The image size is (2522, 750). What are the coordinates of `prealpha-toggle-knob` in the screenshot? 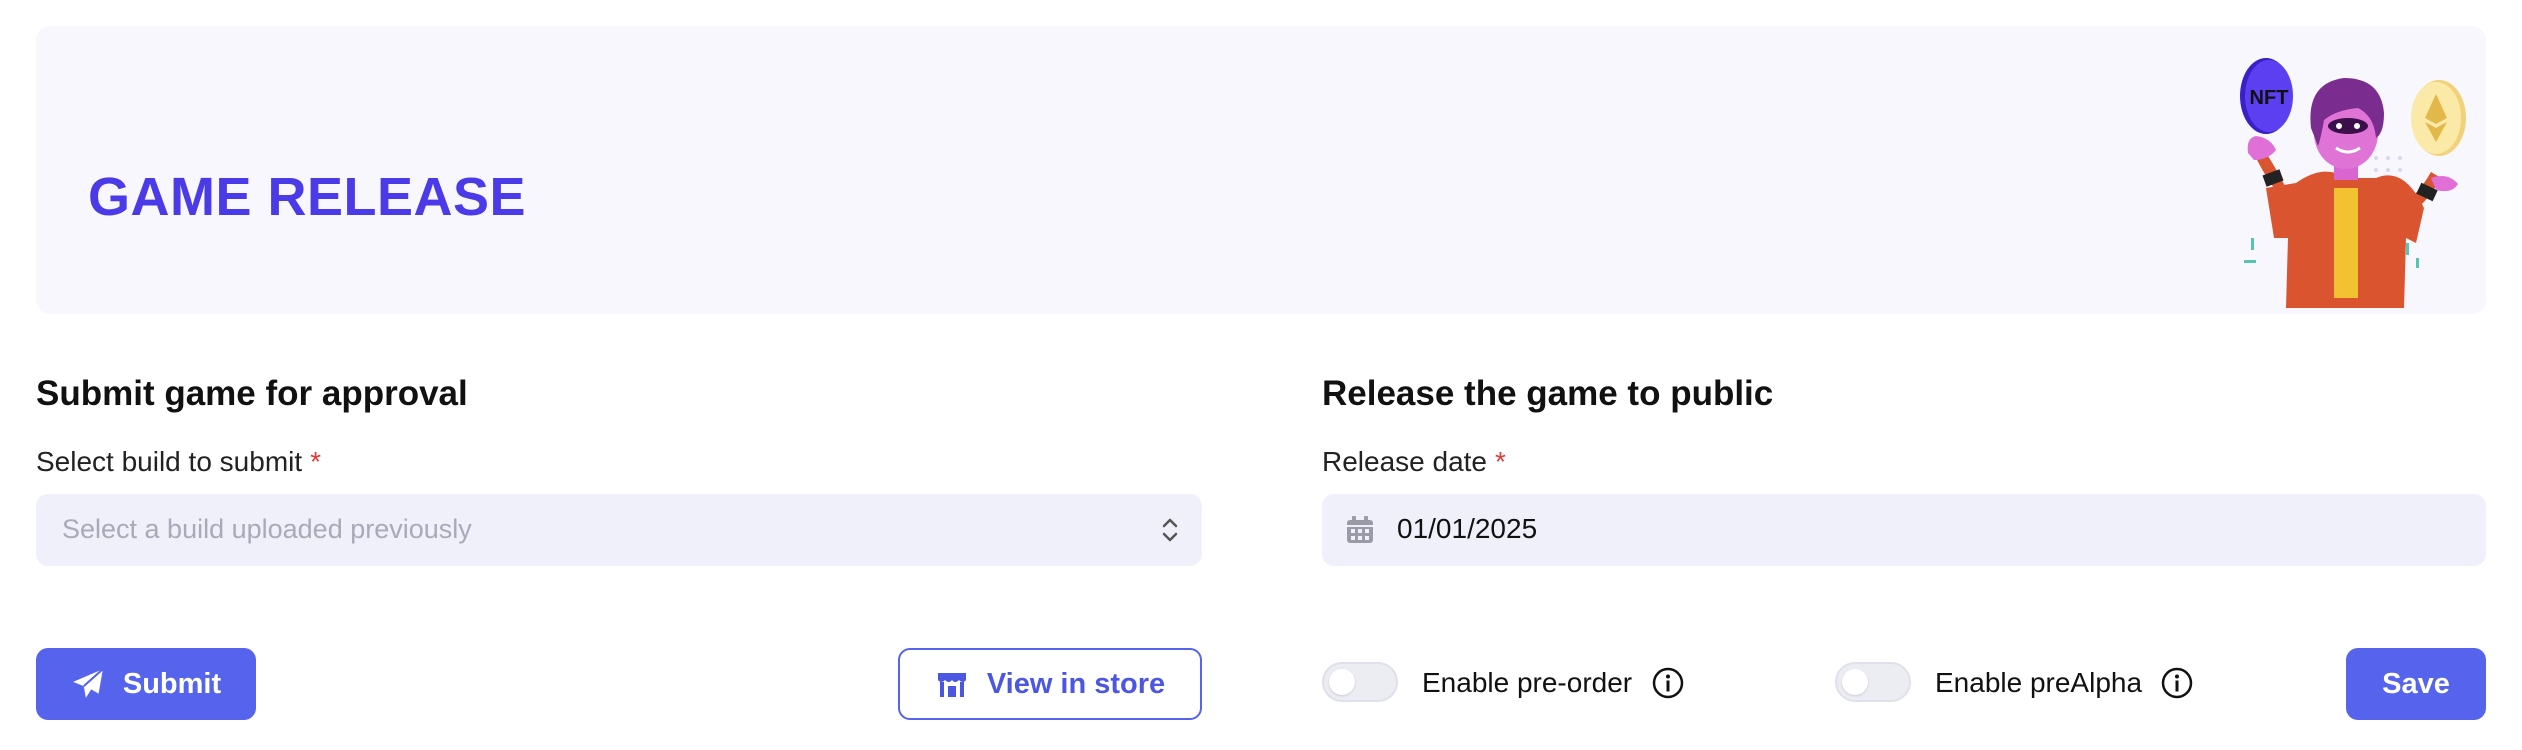 It's located at (1855, 682).